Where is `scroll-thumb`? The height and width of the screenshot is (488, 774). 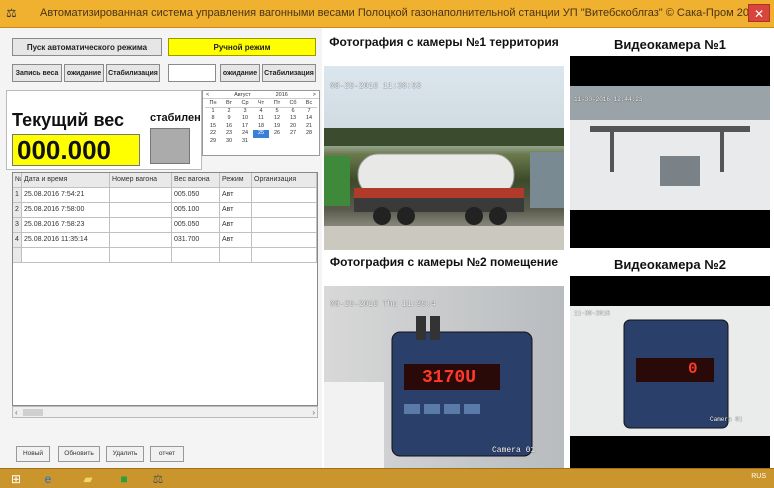
scroll-thumb is located at coordinates (33, 412).